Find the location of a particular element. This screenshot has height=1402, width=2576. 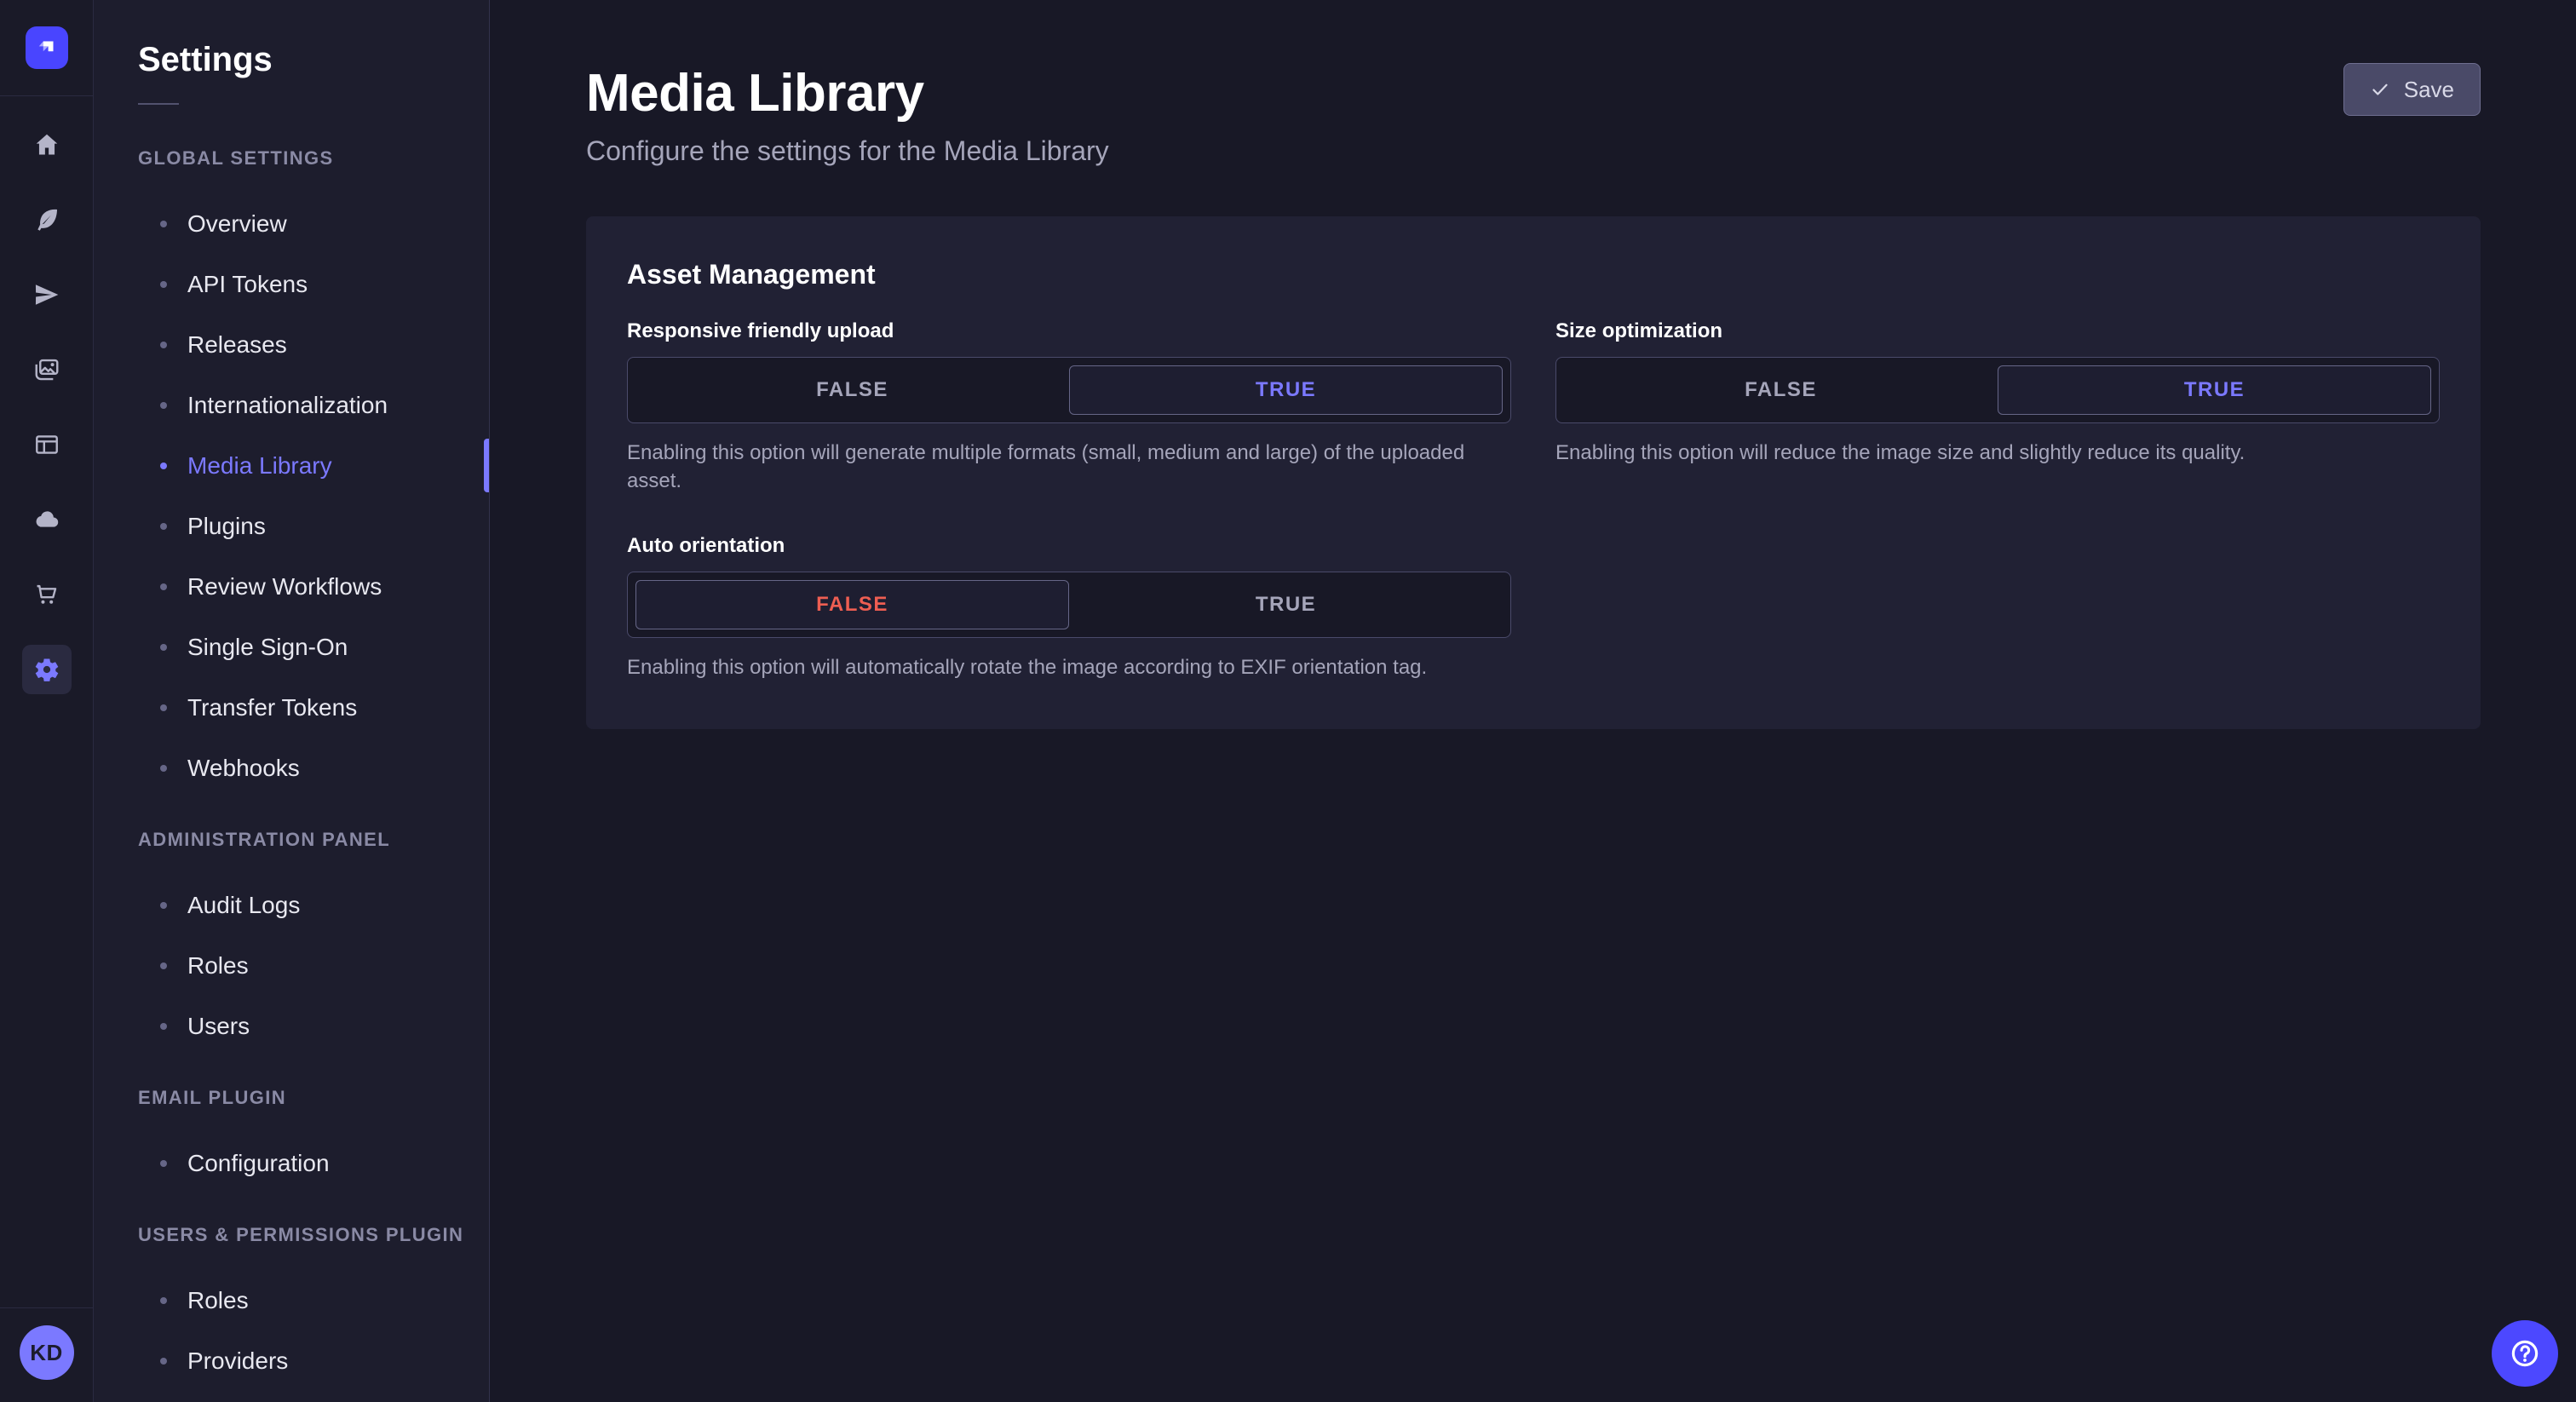

administration-panel-list: Audit Logs Roles Users is located at coordinates (303, 966).